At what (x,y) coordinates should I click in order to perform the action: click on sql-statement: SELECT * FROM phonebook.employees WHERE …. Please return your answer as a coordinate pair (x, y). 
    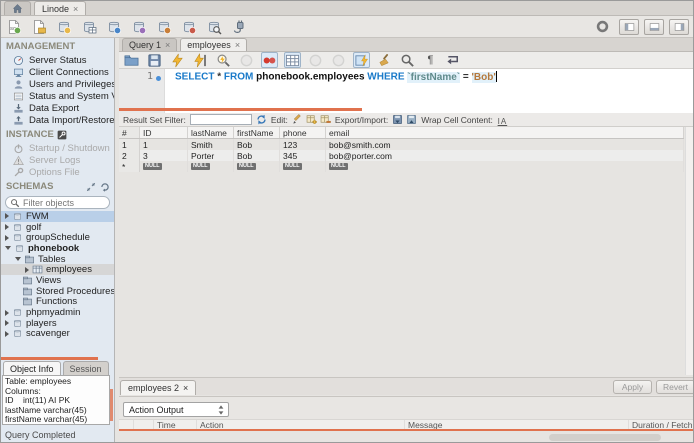
    Looking at the image, I should click on (336, 77).